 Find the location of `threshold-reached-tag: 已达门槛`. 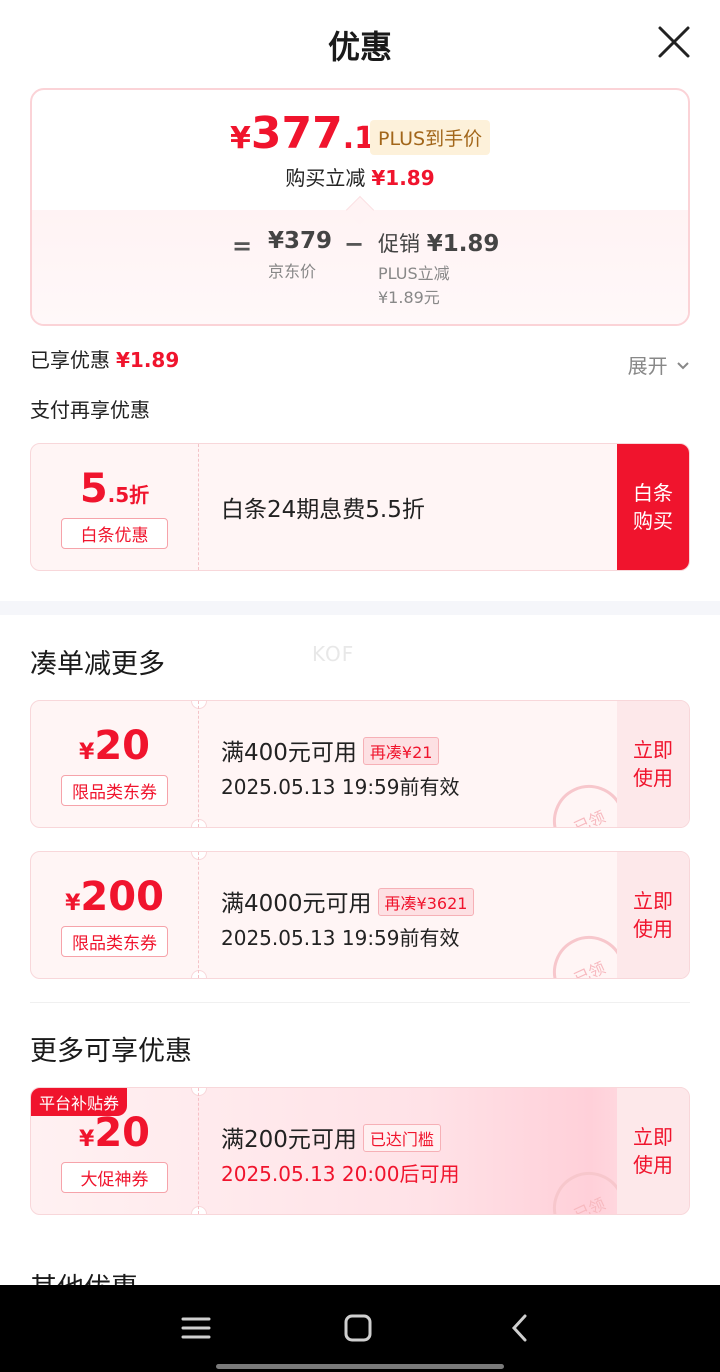

threshold-reached-tag: 已达门槛 is located at coordinates (401, 1138).